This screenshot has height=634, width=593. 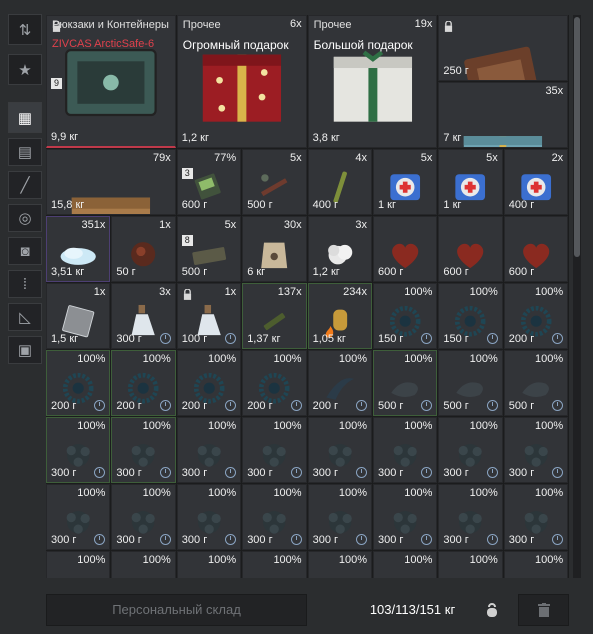 I want to click on sidebar-all-items-grid-button: ▦, so click(x=25, y=117).